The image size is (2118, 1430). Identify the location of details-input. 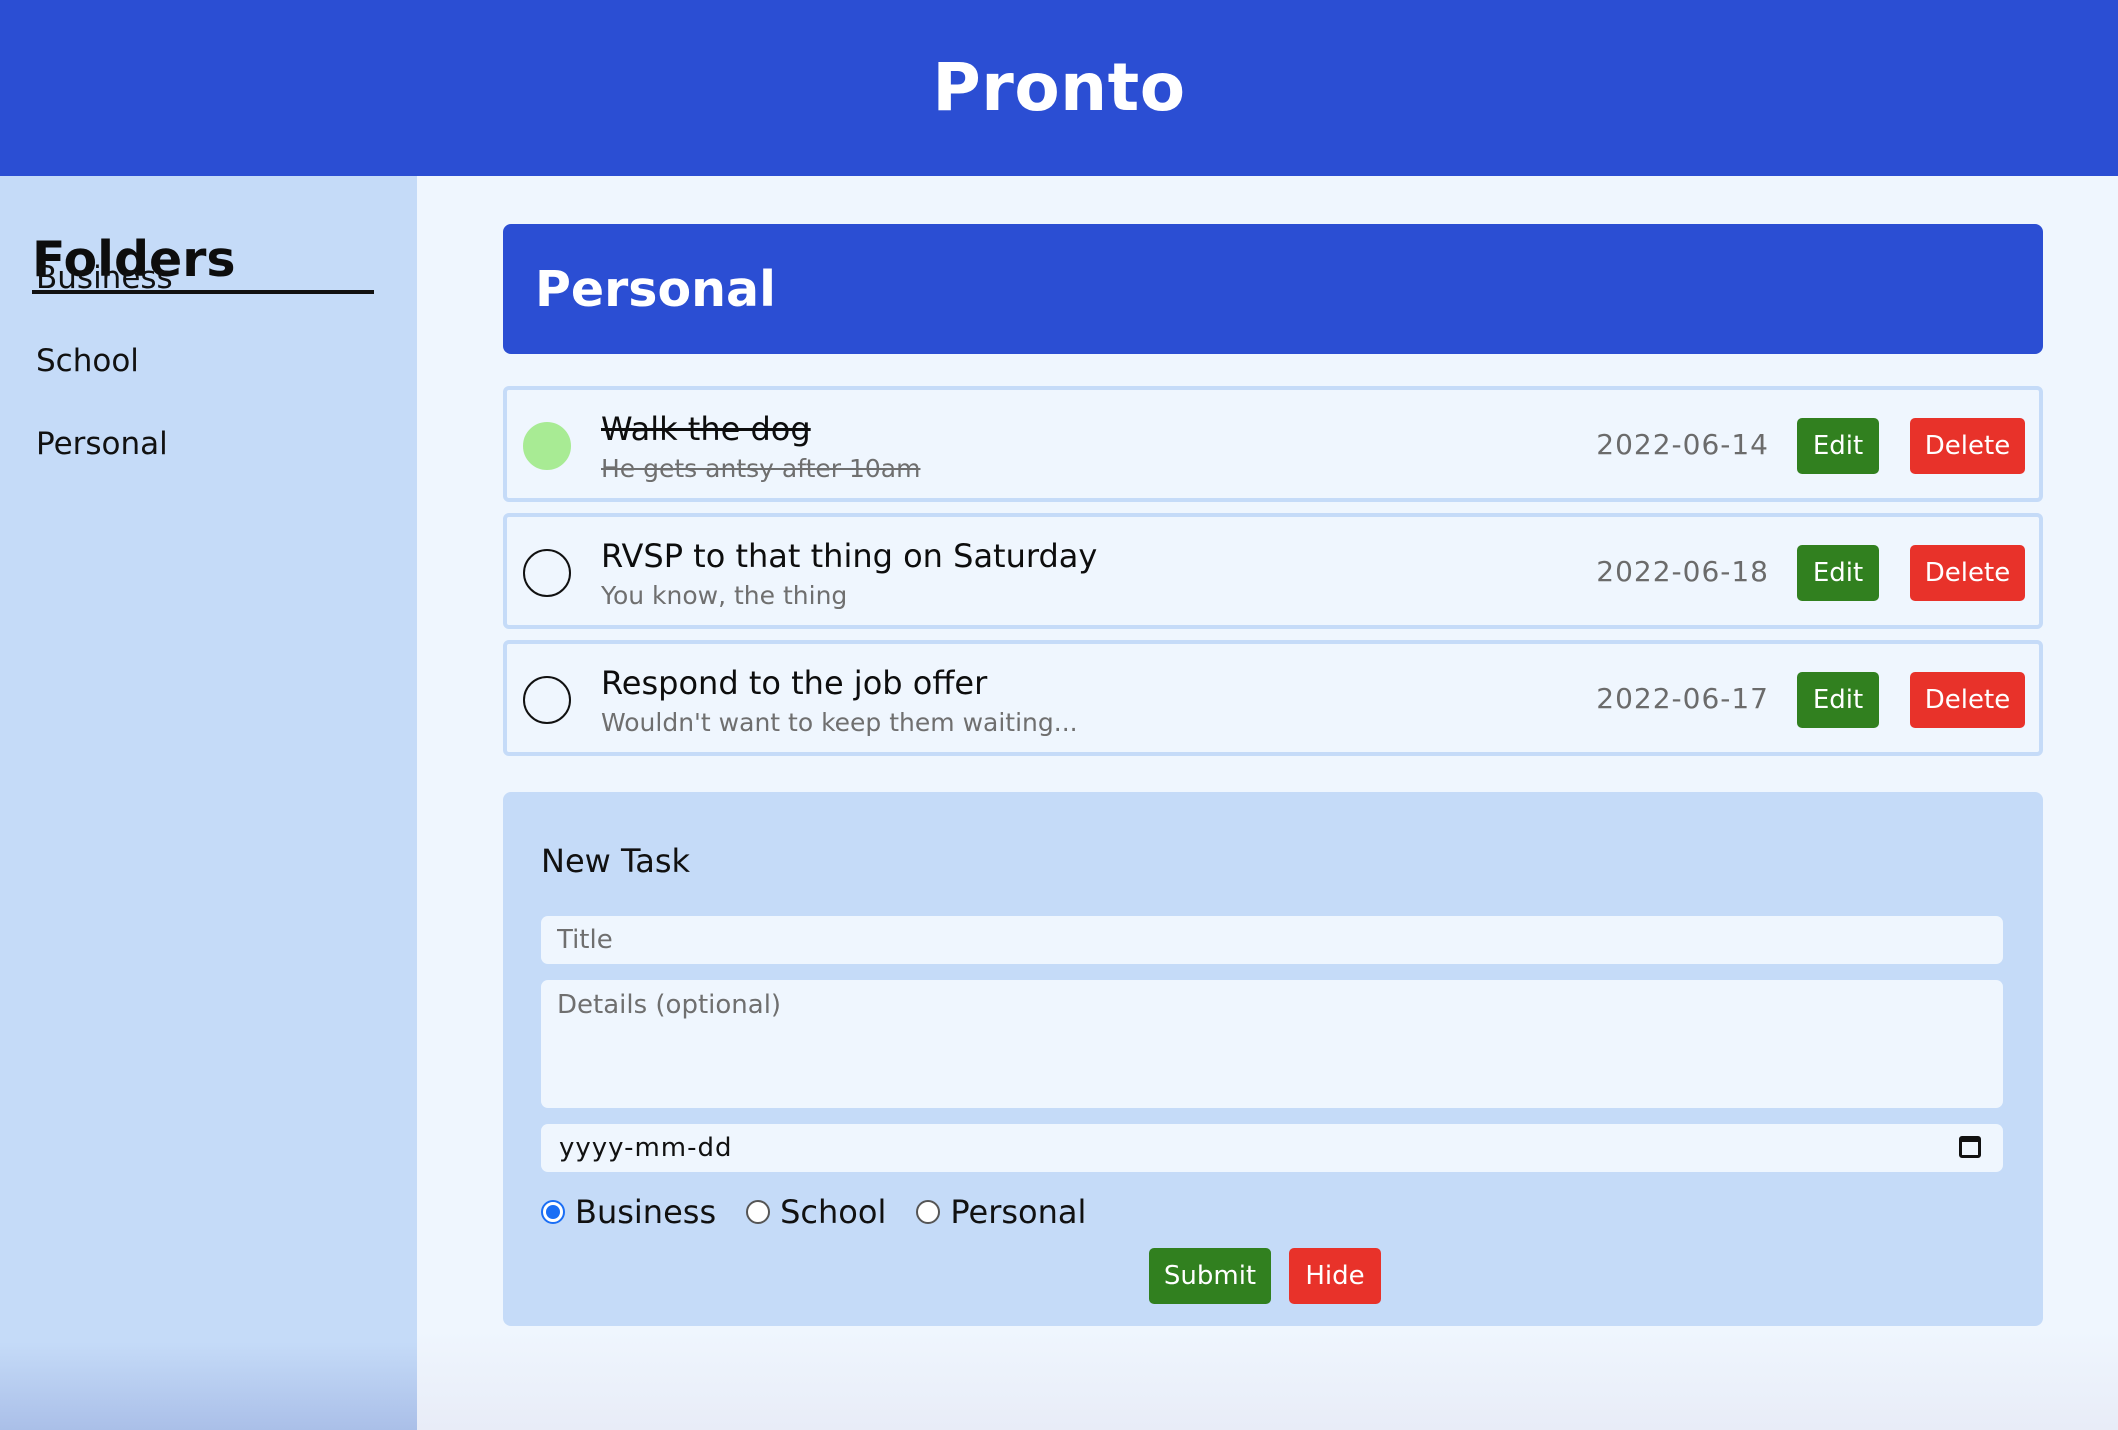
(1272, 1044).